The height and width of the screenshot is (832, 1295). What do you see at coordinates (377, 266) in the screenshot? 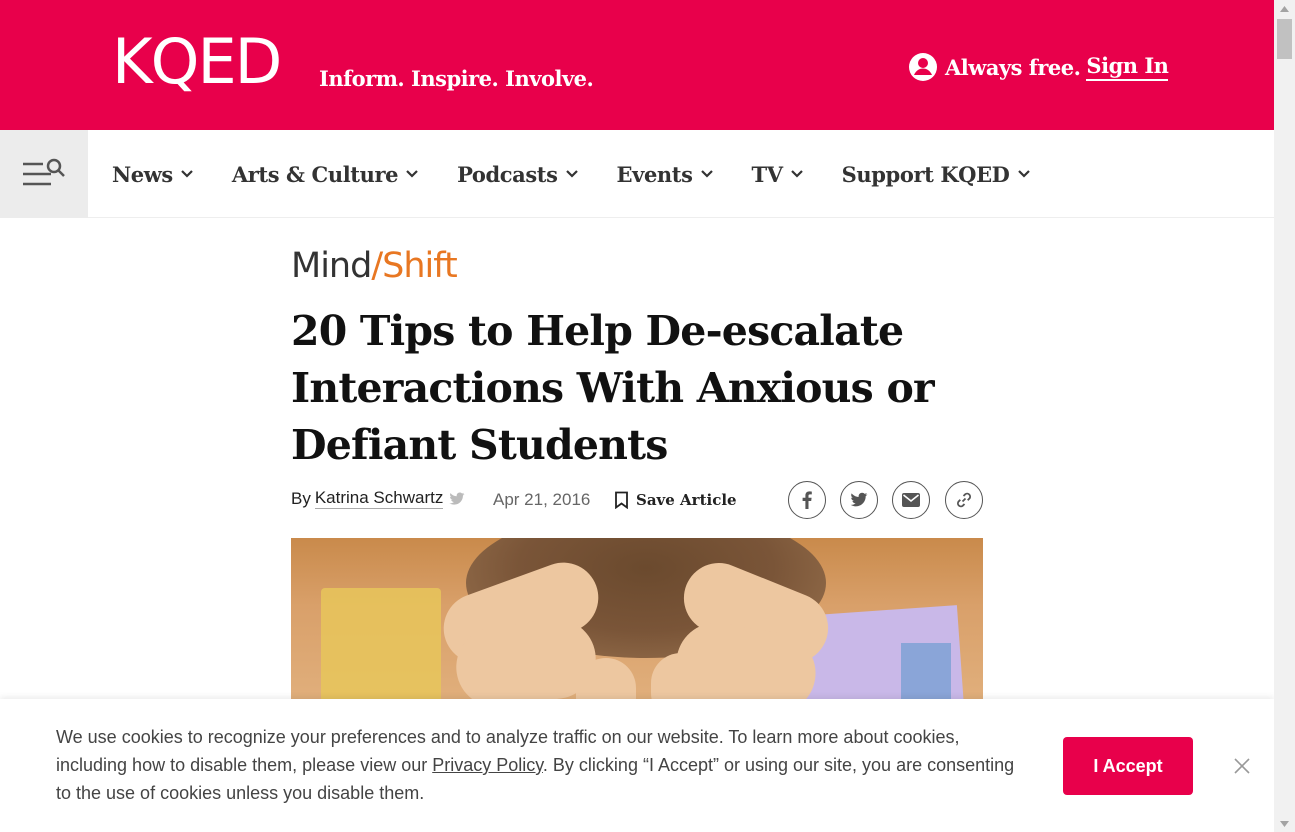
I see `mindshift-logo-slash: /` at bounding box center [377, 266].